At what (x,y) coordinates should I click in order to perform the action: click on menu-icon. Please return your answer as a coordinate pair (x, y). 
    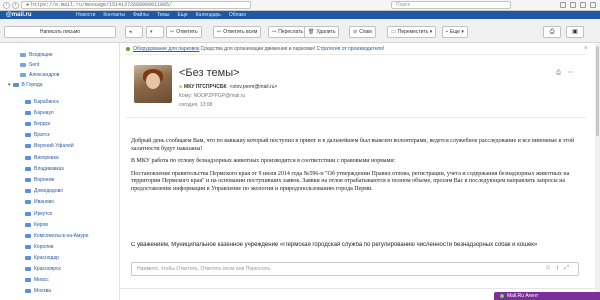
    Looking at the image, I should click on (593, 5).